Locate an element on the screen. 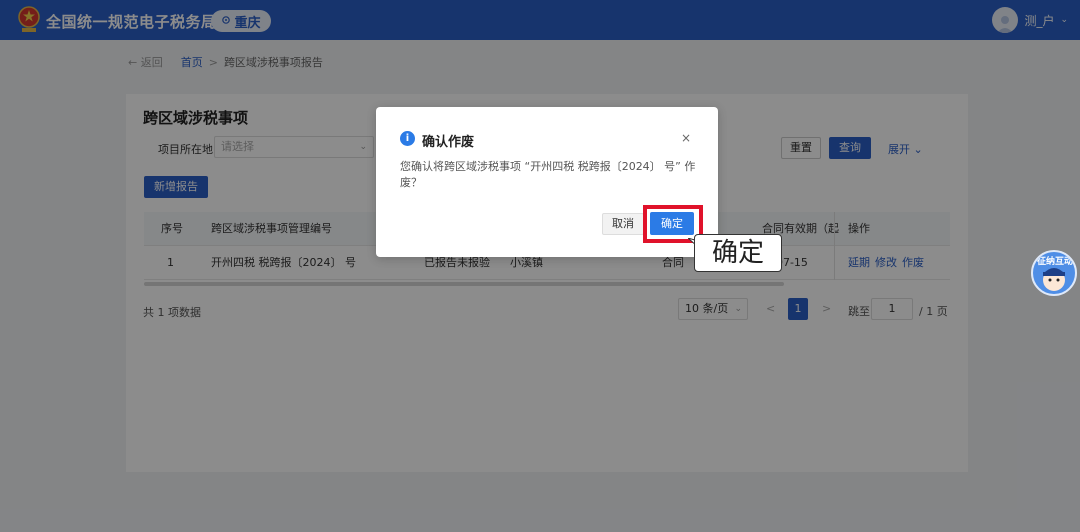  tutorial-callout: 确定 is located at coordinates (738, 253).